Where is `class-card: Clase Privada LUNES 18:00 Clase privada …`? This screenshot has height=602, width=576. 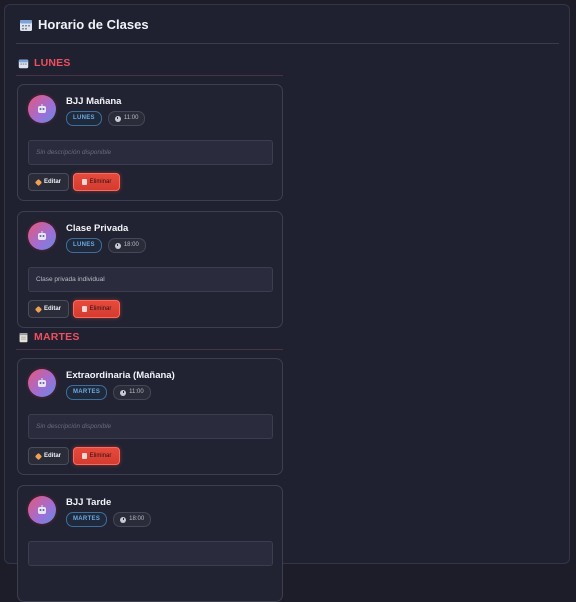 class-card: Clase Privada LUNES 18:00 Clase privada … is located at coordinates (150, 269).